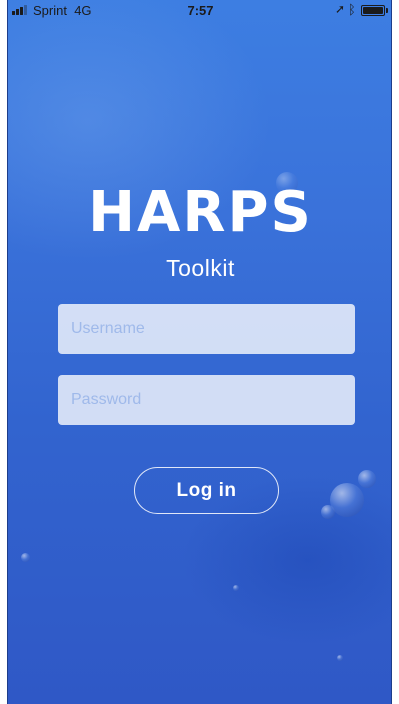 The width and height of the screenshot is (399, 704). Describe the element at coordinates (206, 490) in the screenshot. I see `login-button: Log in` at that location.